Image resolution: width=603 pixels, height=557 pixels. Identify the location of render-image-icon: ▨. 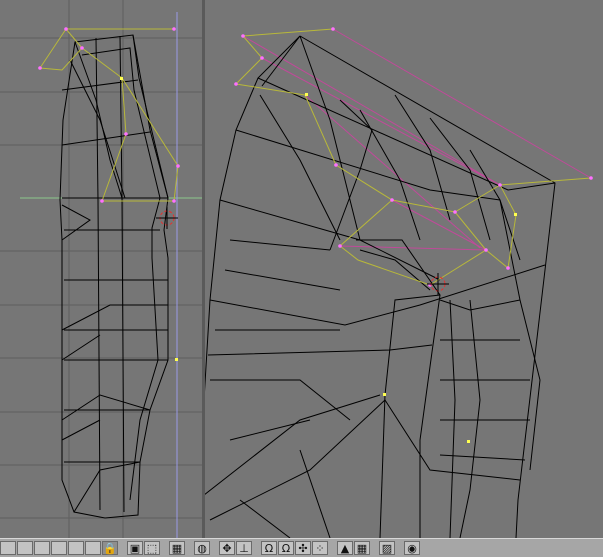
(387, 548).